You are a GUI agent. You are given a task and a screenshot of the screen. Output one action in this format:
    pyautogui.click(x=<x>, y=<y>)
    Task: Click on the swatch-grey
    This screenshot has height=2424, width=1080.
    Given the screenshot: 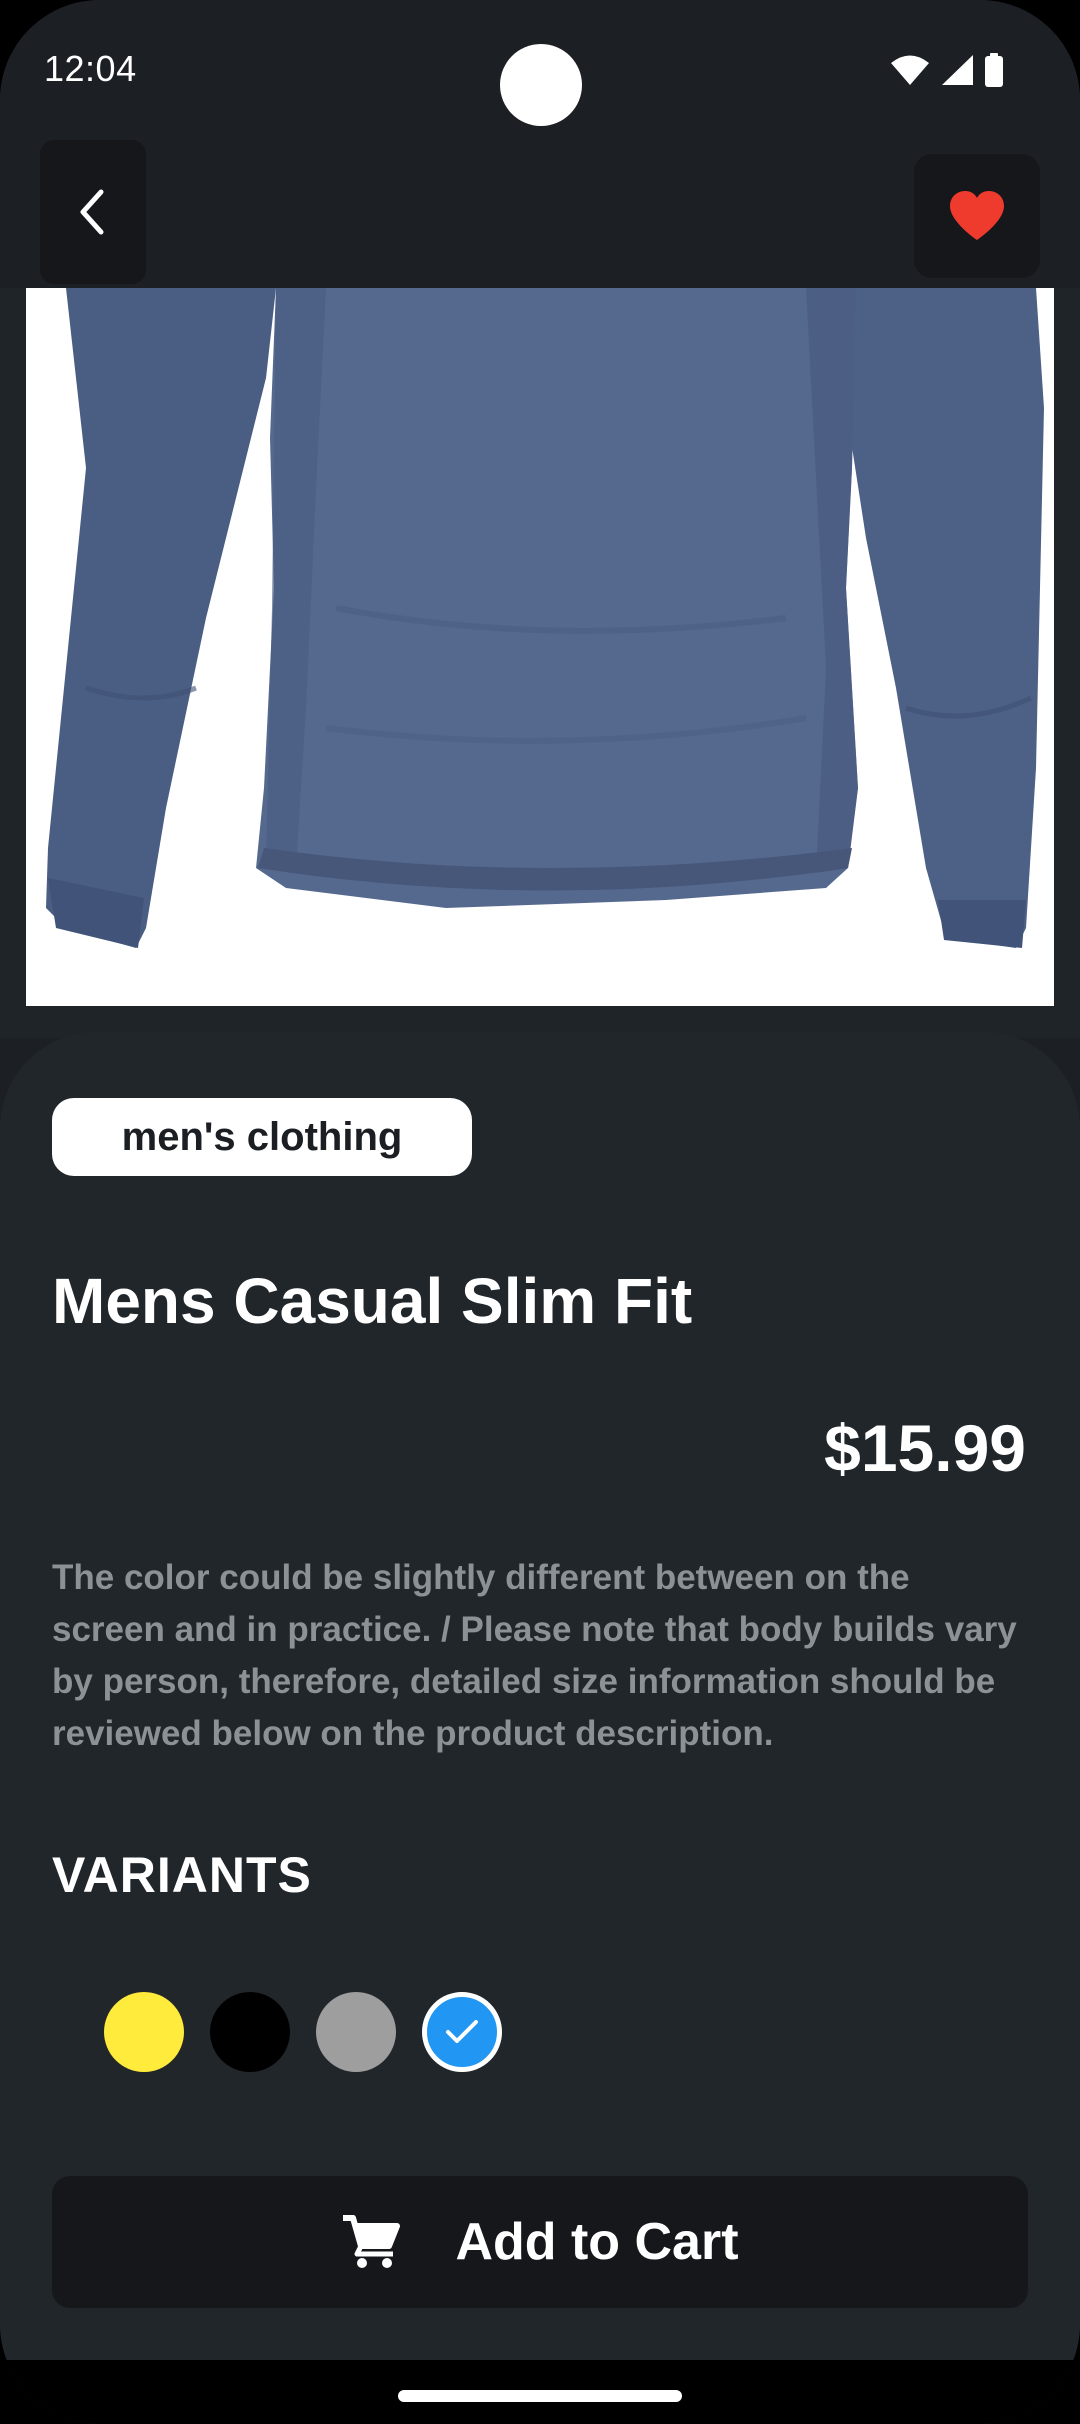 What is the action you would take?
    pyautogui.click(x=356, y=2032)
    